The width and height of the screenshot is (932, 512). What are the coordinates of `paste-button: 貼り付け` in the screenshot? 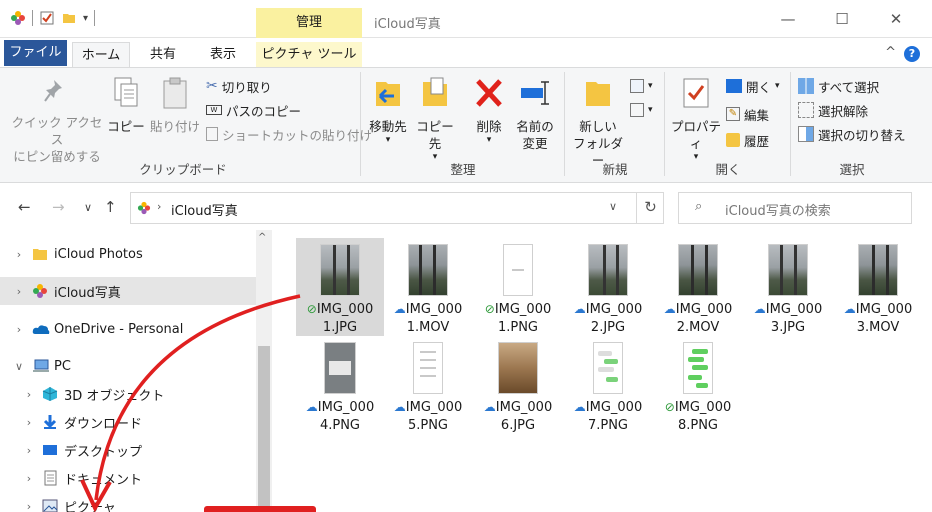 It's located at (175, 105).